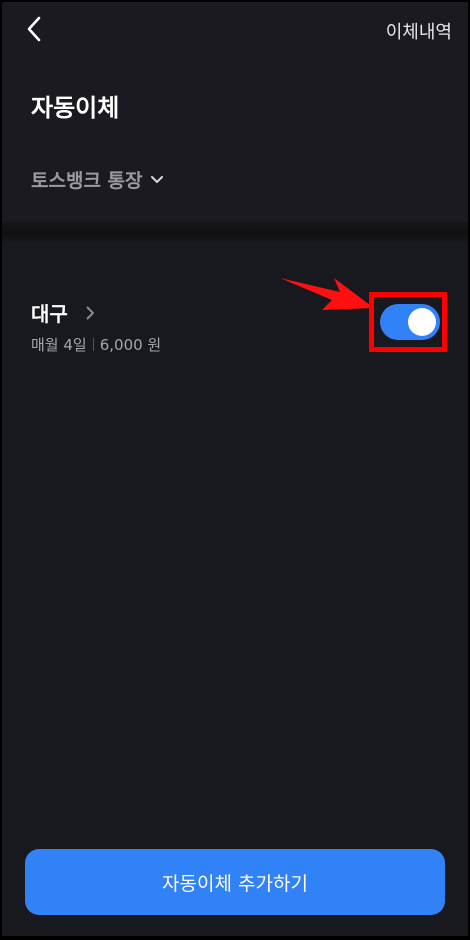  What do you see at coordinates (96, 344) in the screenshot?
I see `auto-transfer-detail: 매월 4일 6,000 원` at bounding box center [96, 344].